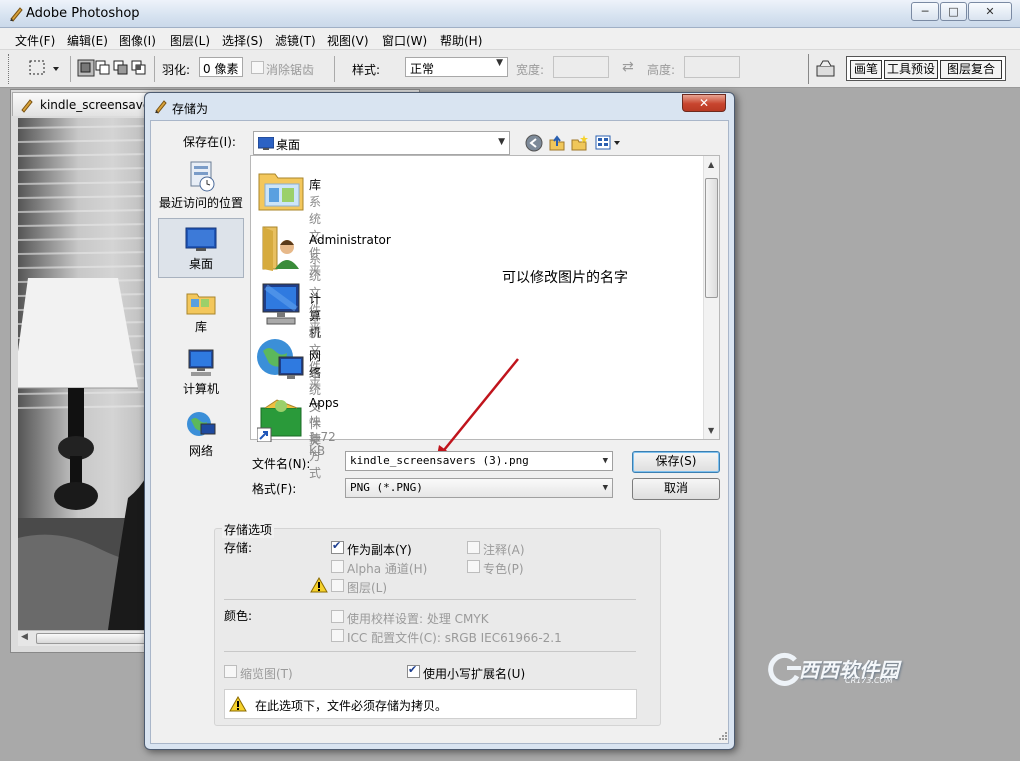  I want to click on alpha-label: Alpha 通道(H), so click(387, 569).